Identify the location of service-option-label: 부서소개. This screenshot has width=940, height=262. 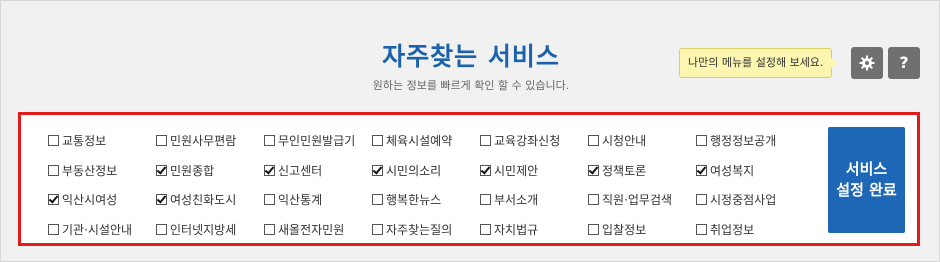
(516, 200).